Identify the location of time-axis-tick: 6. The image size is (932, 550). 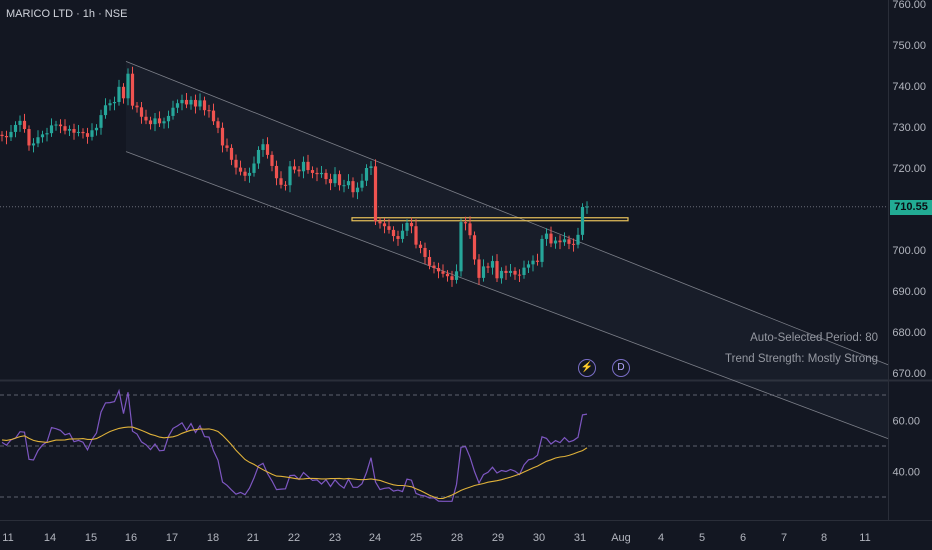
(743, 538).